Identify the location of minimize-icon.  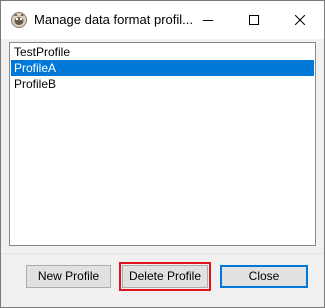
(208, 20).